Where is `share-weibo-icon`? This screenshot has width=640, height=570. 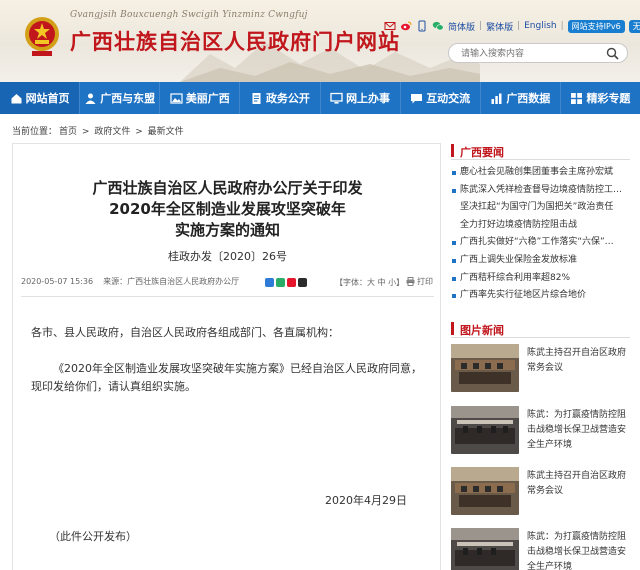
share-weibo-icon is located at coordinates (291, 282).